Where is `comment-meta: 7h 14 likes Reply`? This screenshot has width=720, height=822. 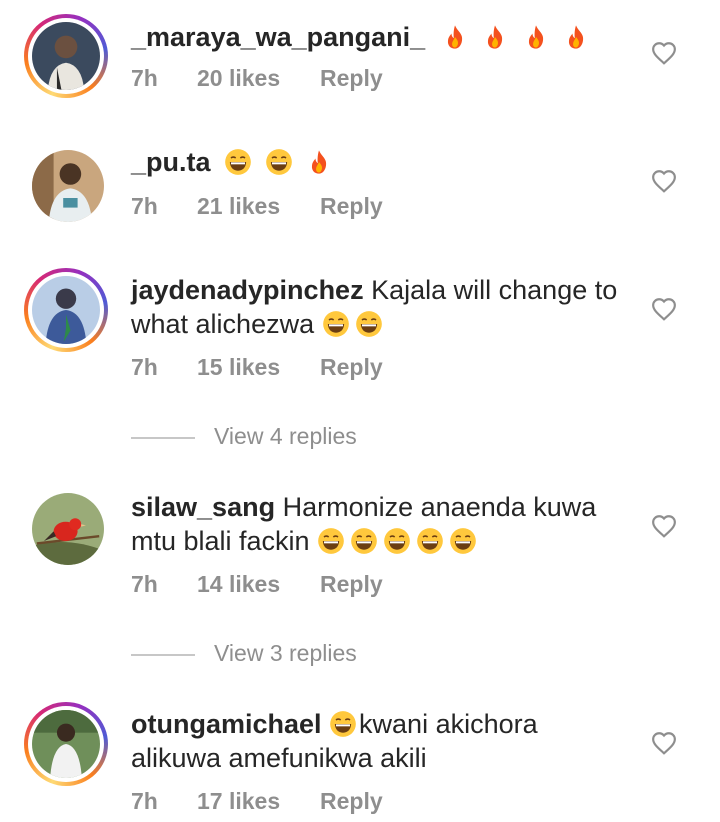
comment-meta: 7h 14 likes Reply is located at coordinates (257, 584).